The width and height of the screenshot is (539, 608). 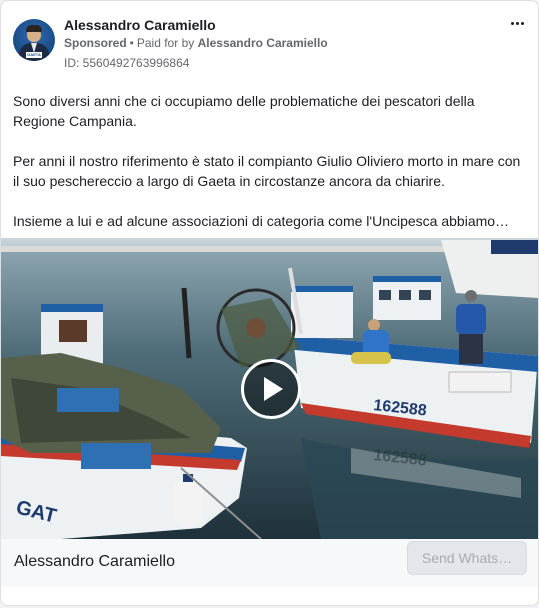 I want to click on play-icon, so click(x=271, y=389).